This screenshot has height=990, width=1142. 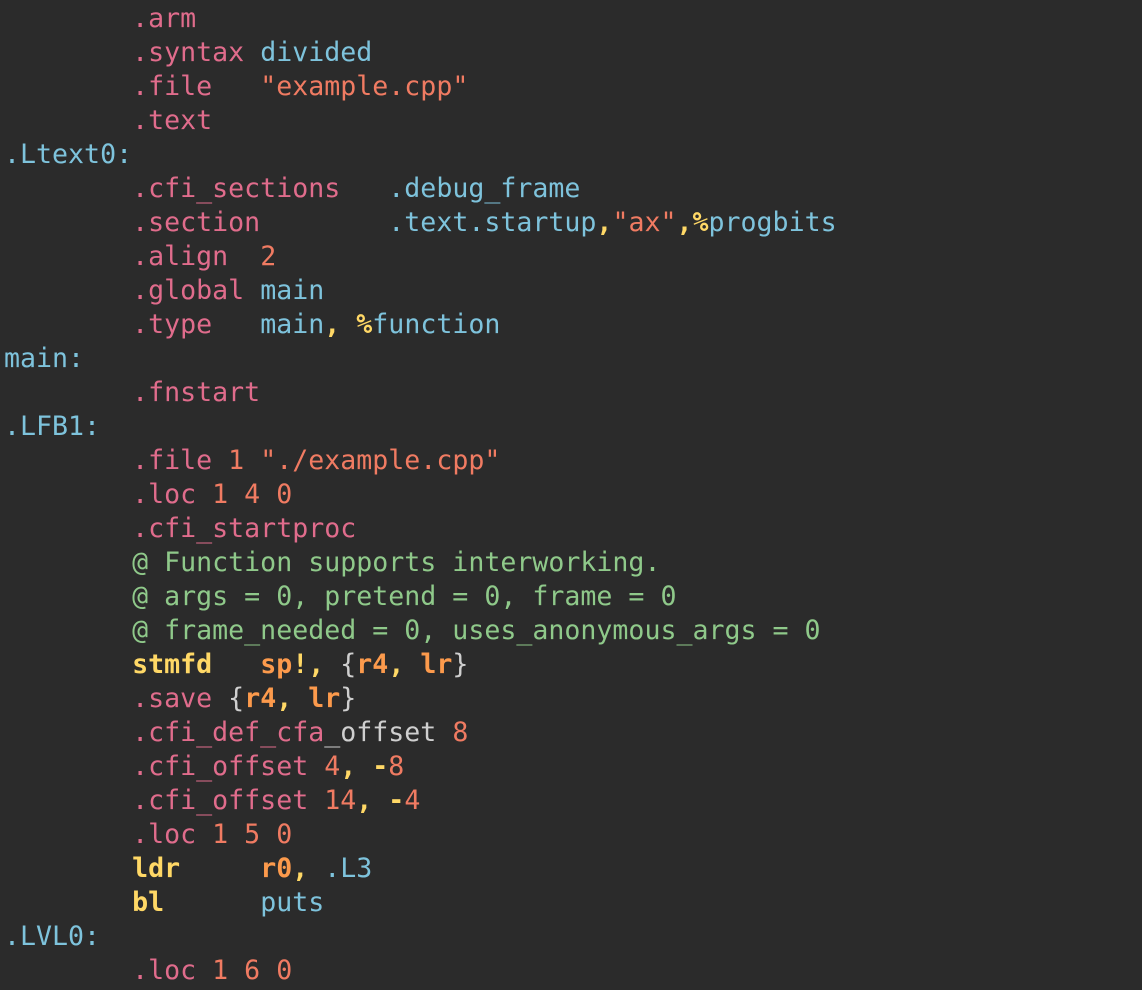 I want to click on code-line: .cfi_offset 14, -4, so click(x=420, y=801).